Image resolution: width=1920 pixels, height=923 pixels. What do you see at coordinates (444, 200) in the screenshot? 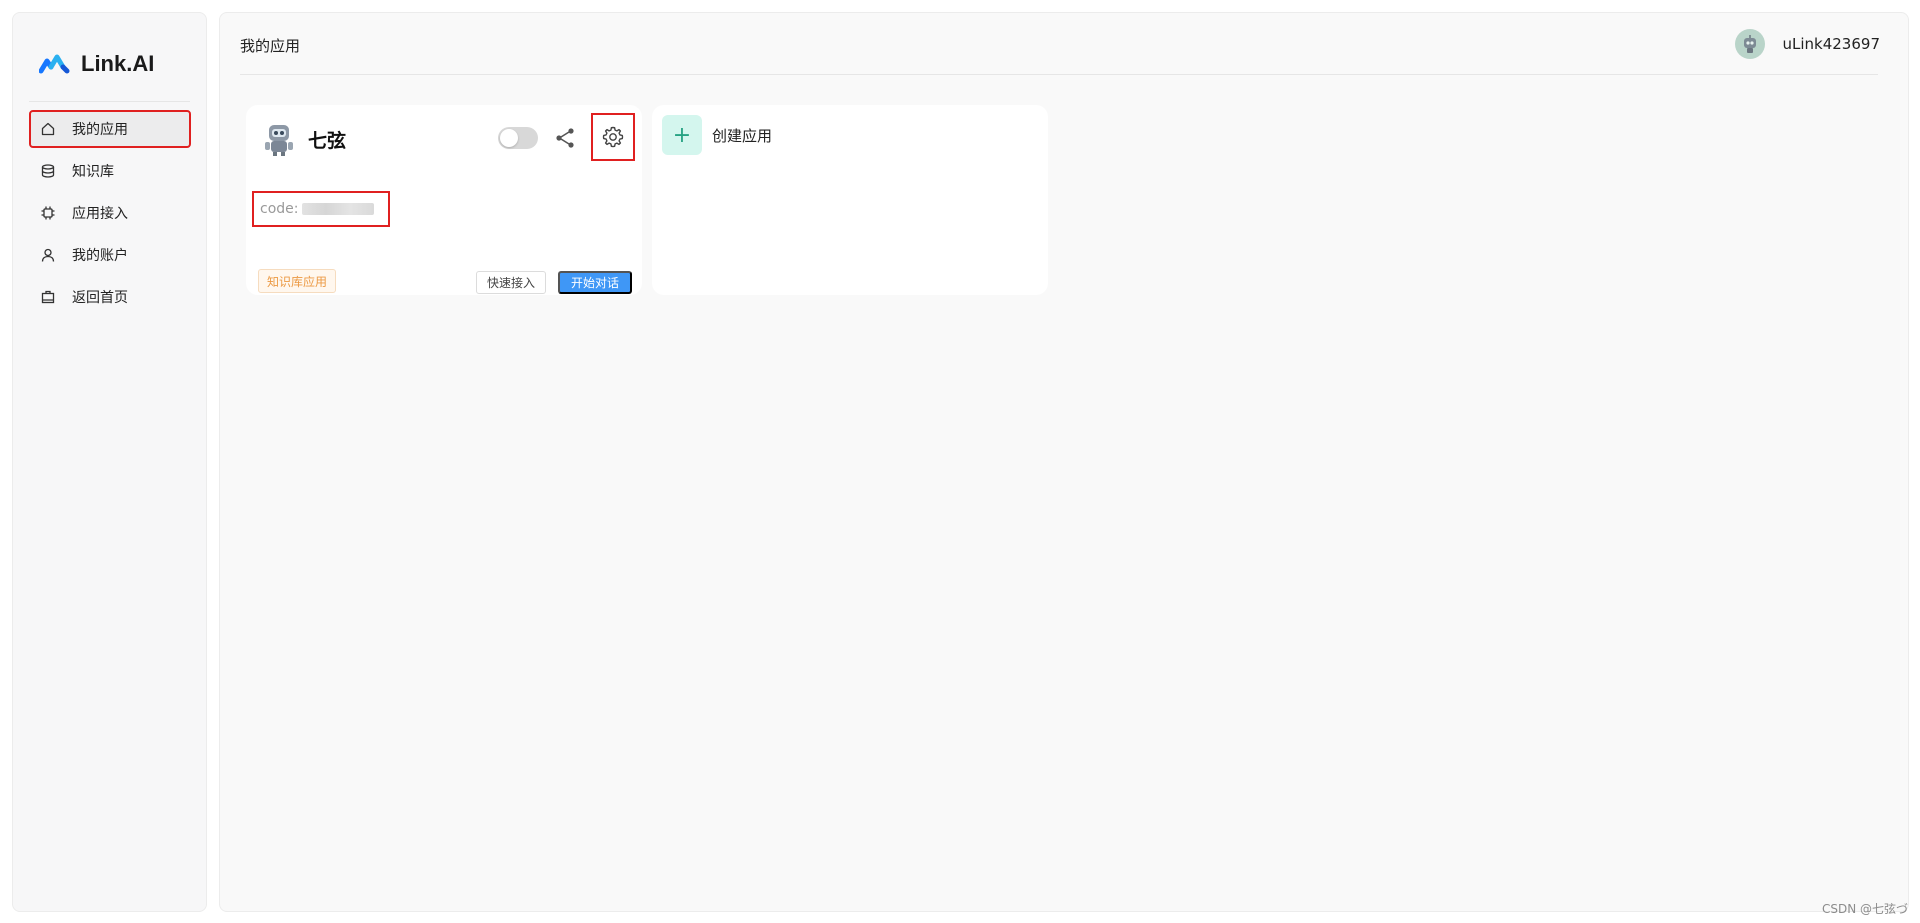
I see `app-card: 七弦 code: 知识库应用 快速接入 开始对话` at bounding box center [444, 200].